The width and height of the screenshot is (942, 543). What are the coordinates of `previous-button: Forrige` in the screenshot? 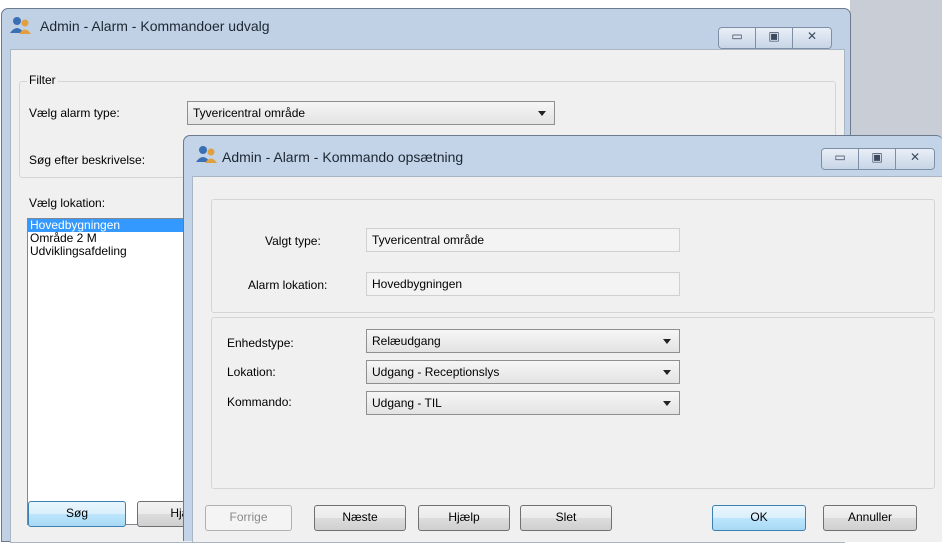 It's located at (248, 518).